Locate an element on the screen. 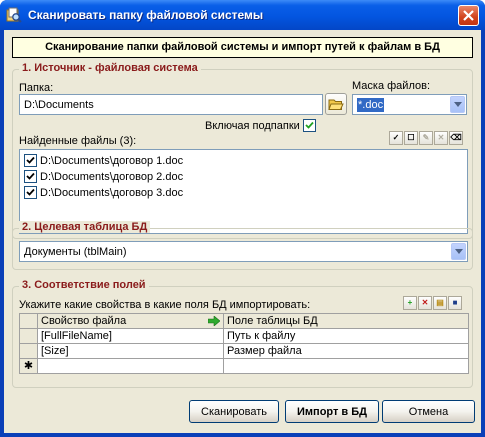 Image resolution: width=485 pixels, height=437 pixels. file-mask-combo: *.doc is located at coordinates (409, 104).